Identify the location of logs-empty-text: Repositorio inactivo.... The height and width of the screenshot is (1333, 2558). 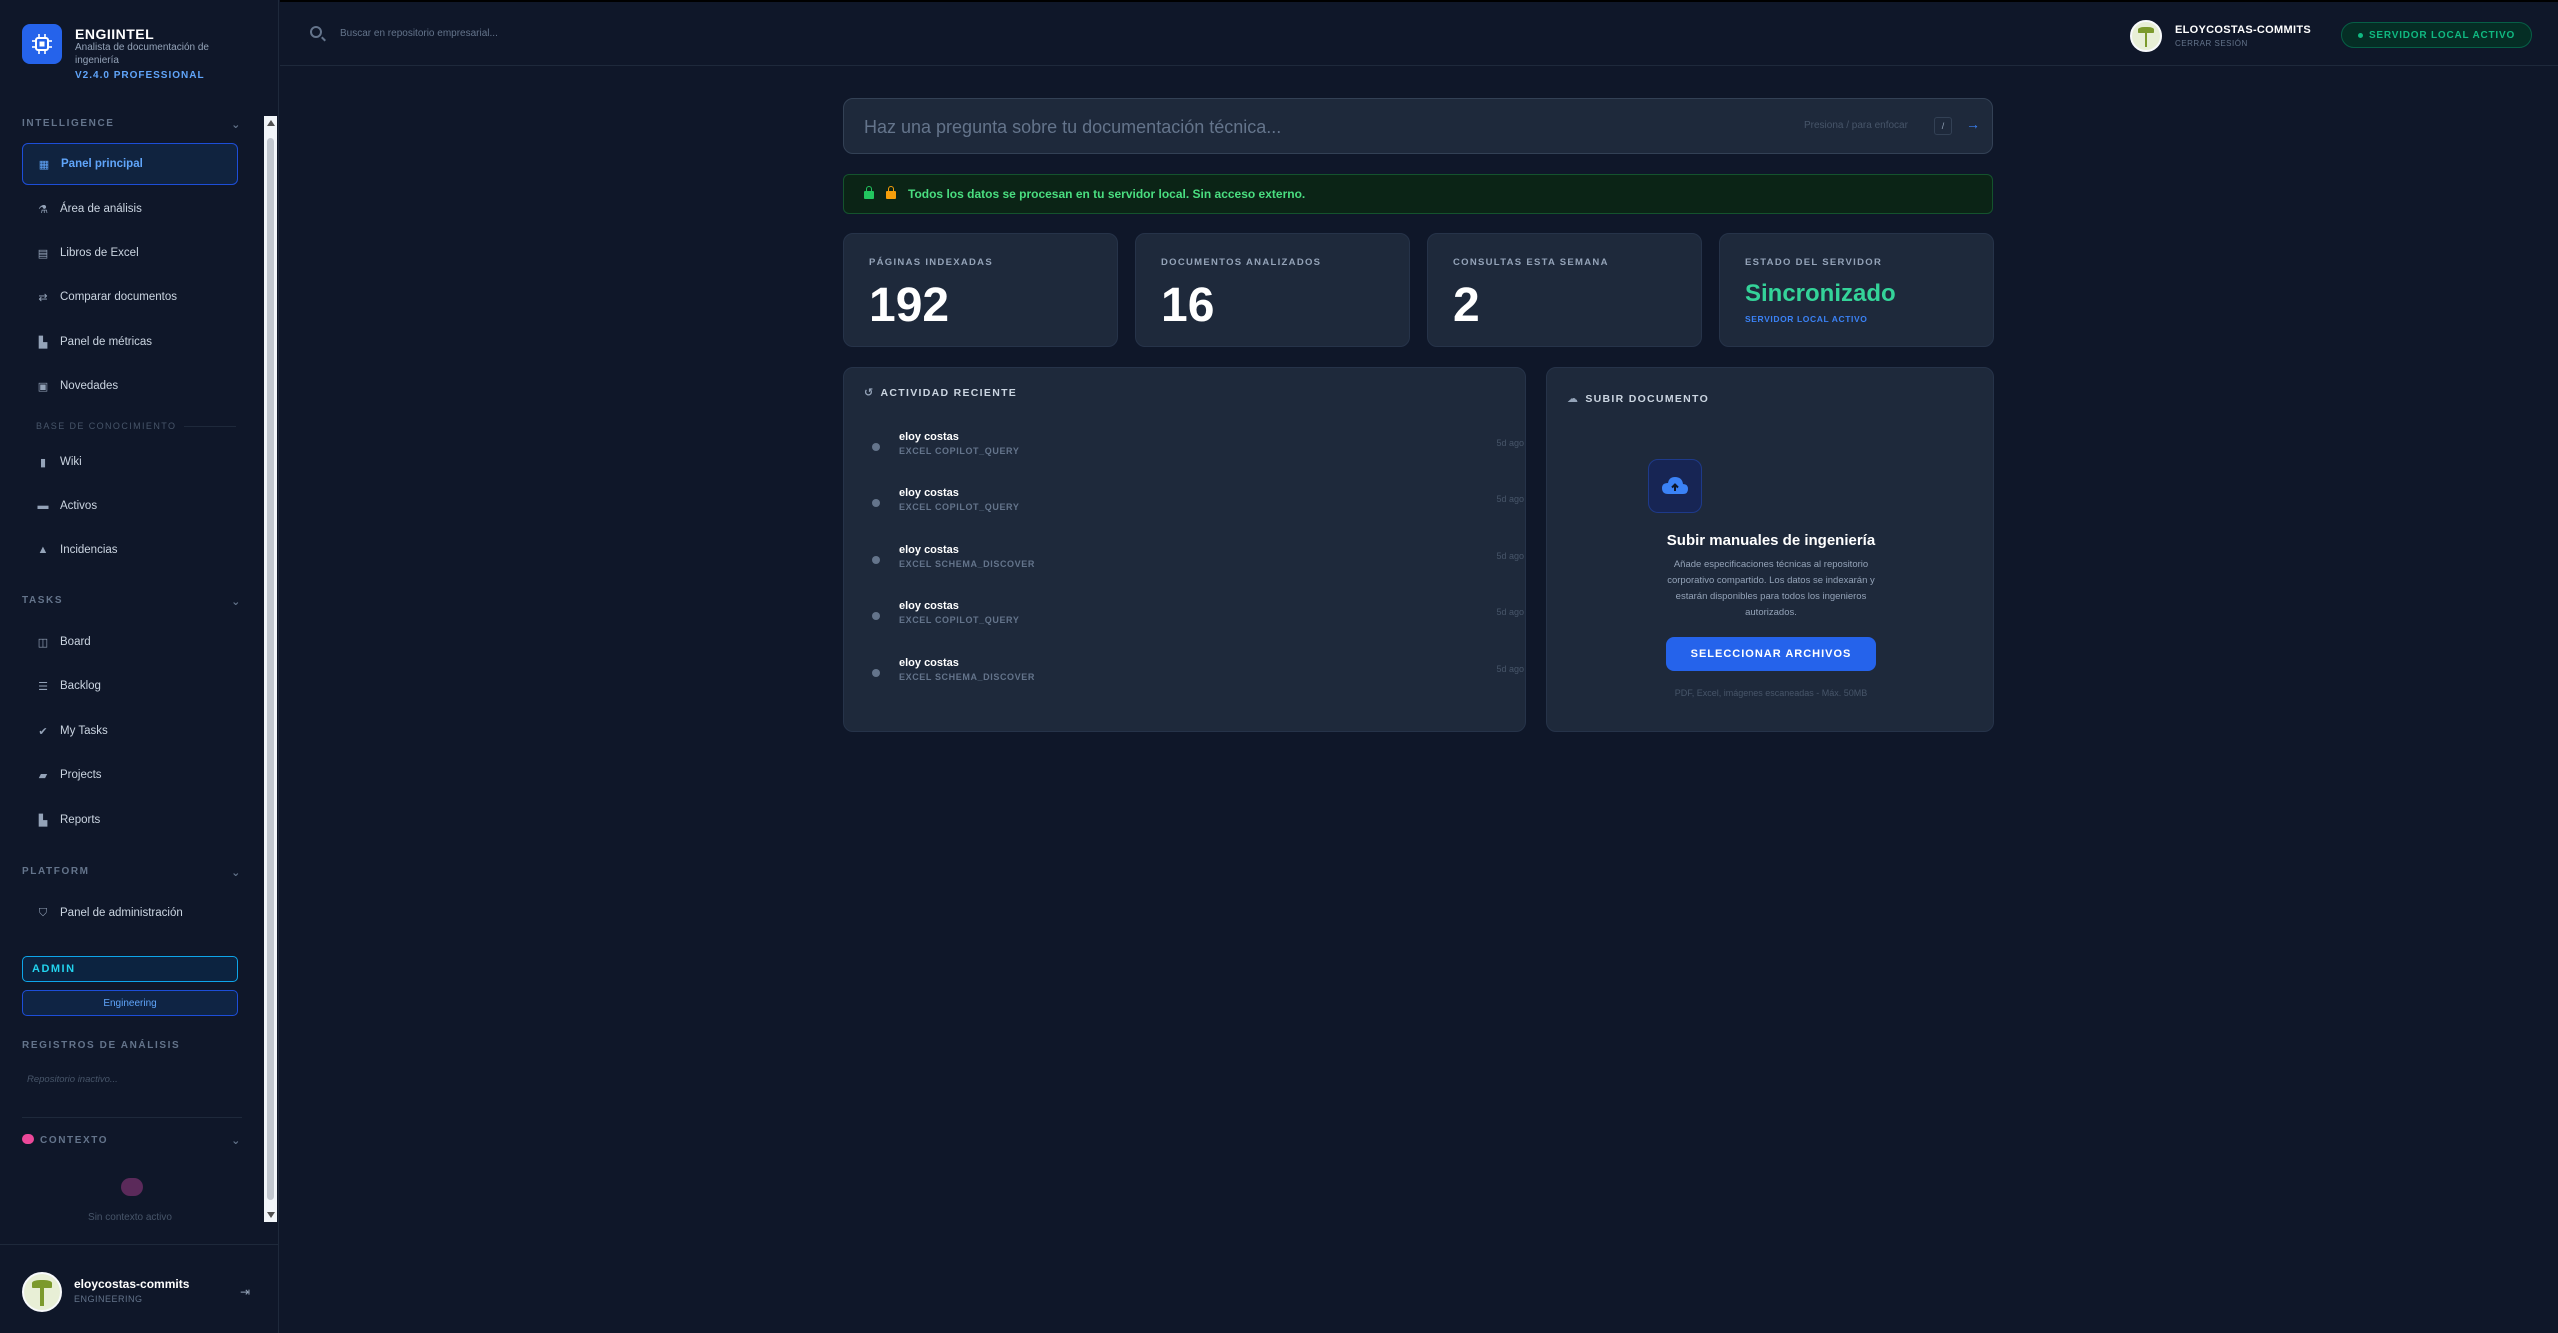
(72, 1079).